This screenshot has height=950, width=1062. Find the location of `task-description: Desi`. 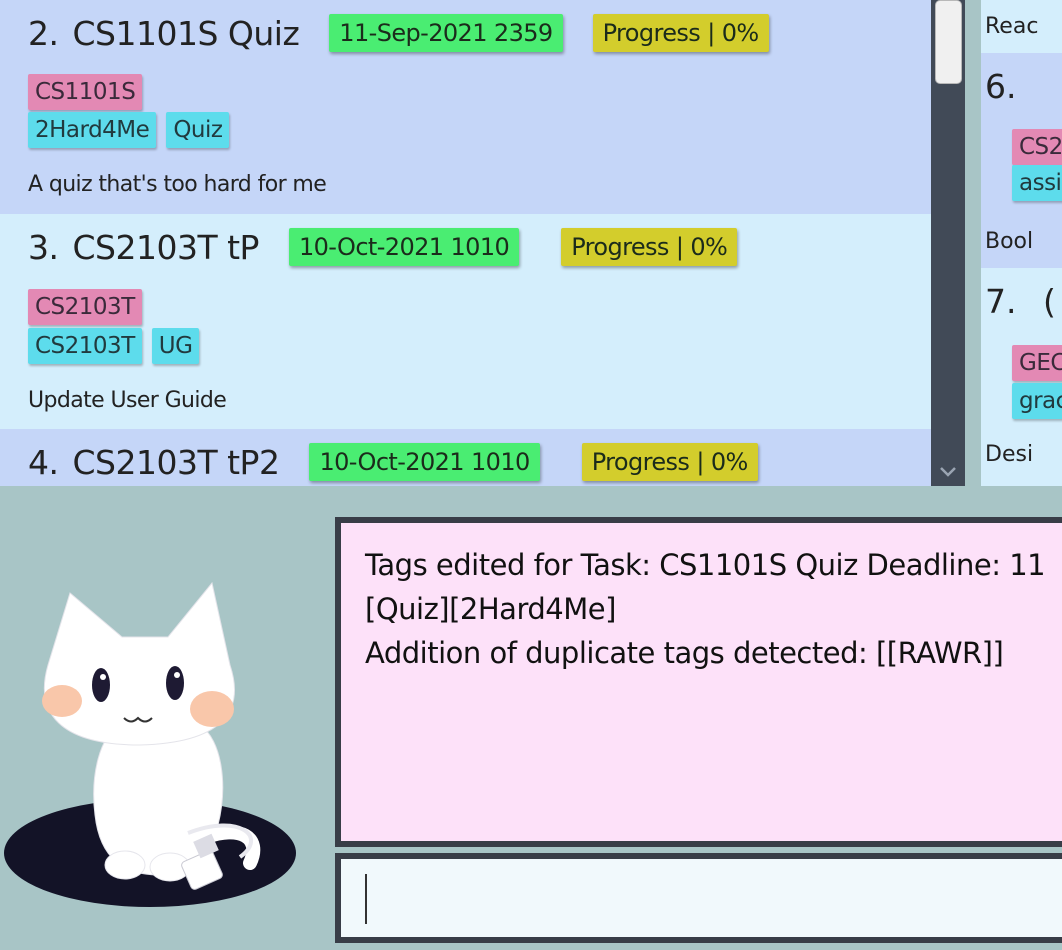

task-description: Desi is located at coordinates (1009, 454).